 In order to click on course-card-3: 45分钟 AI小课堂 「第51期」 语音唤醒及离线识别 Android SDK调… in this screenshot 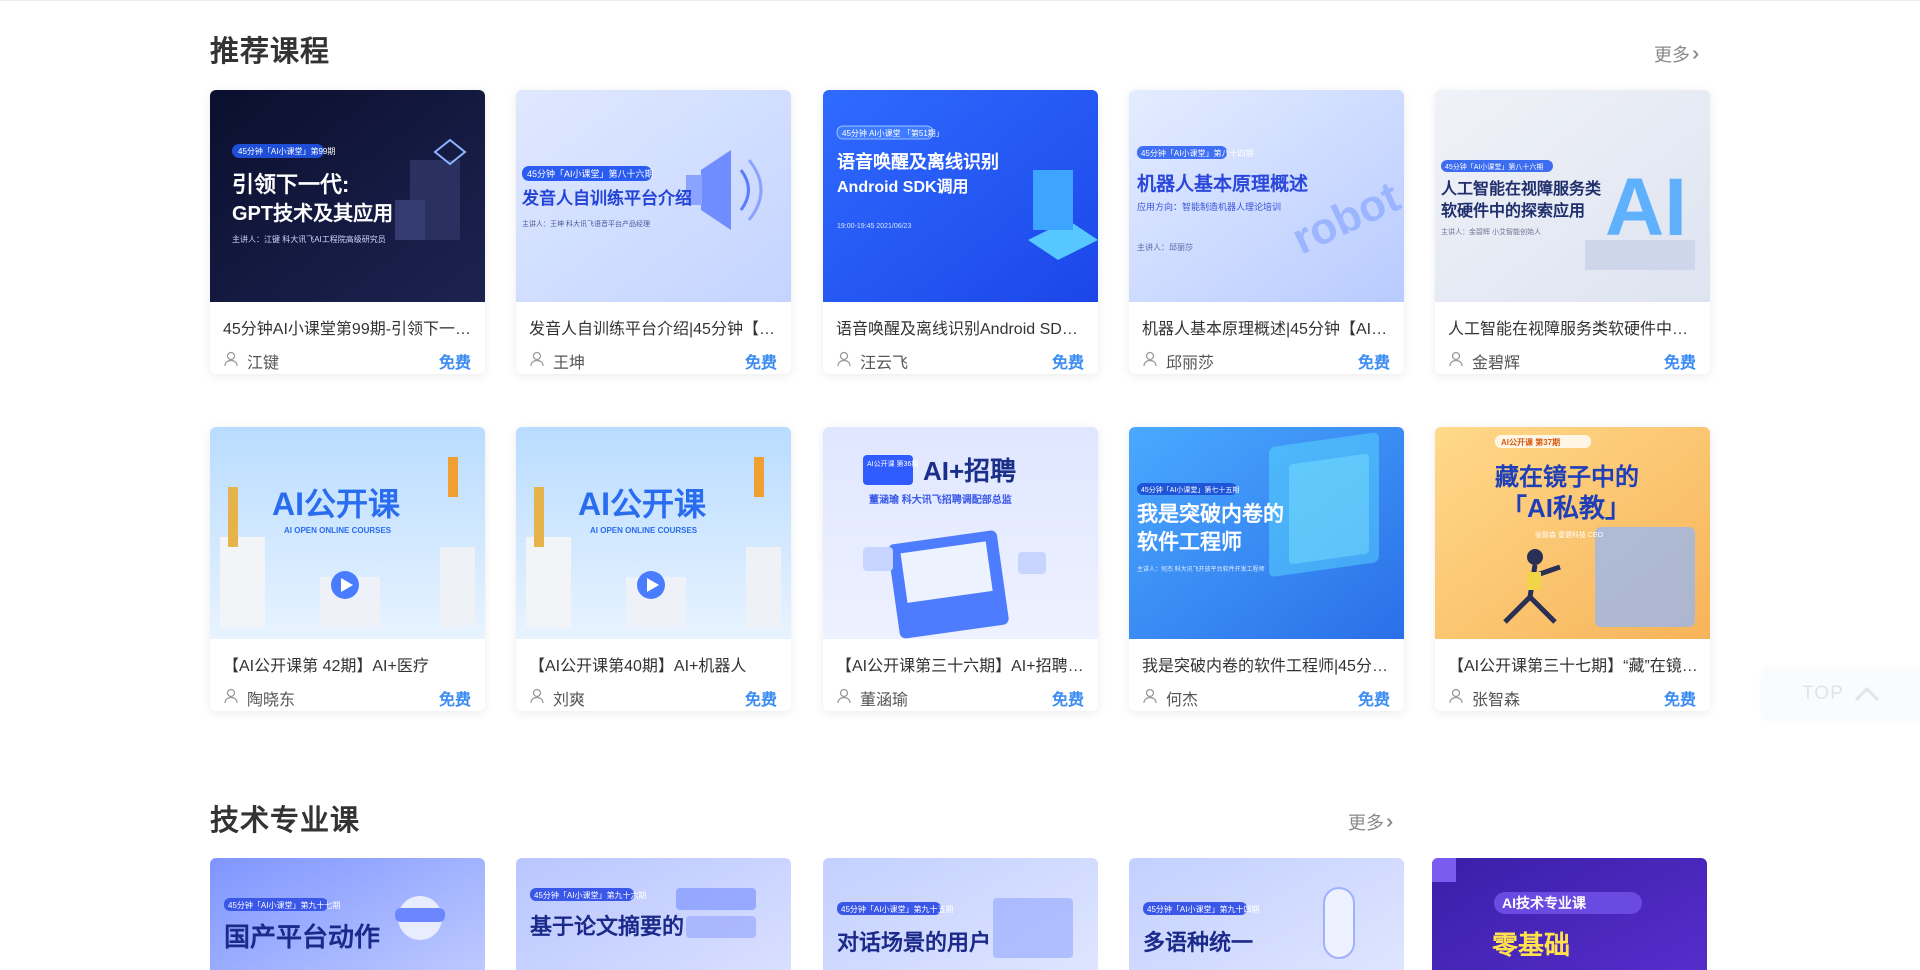, I will do `click(960, 232)`.